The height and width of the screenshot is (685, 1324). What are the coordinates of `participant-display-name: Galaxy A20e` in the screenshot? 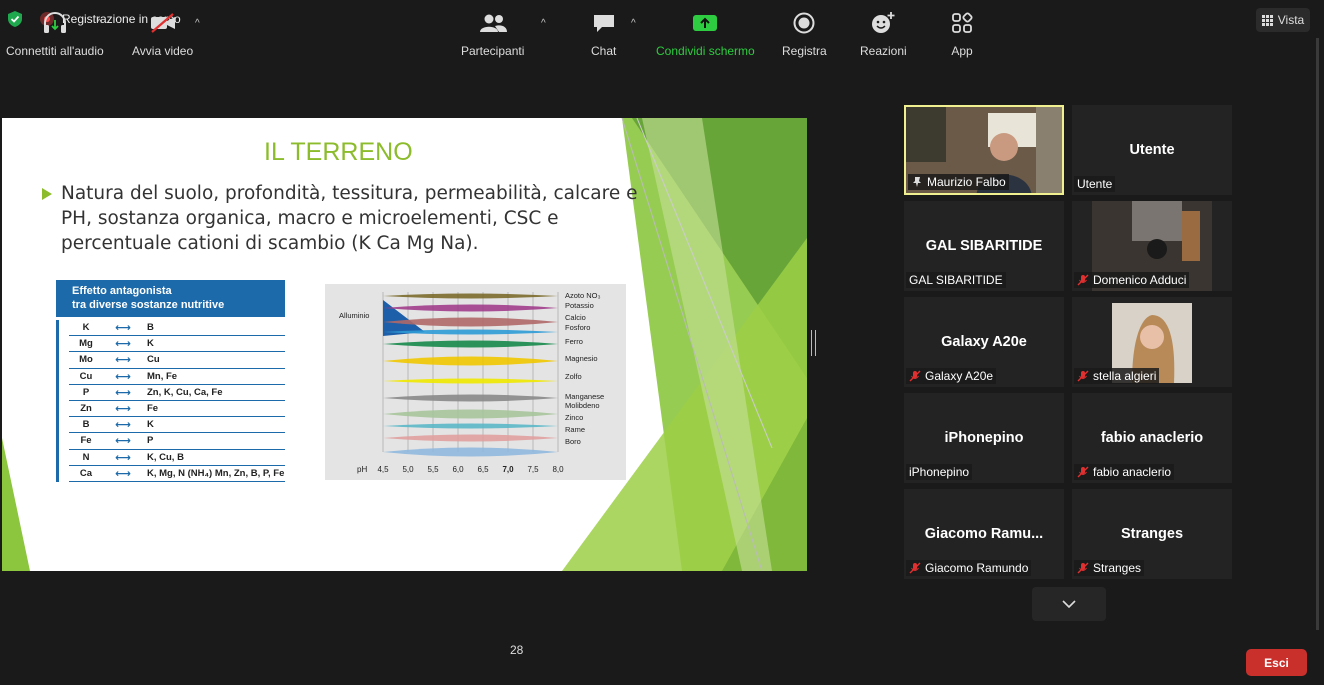 It's located at (984, 342).